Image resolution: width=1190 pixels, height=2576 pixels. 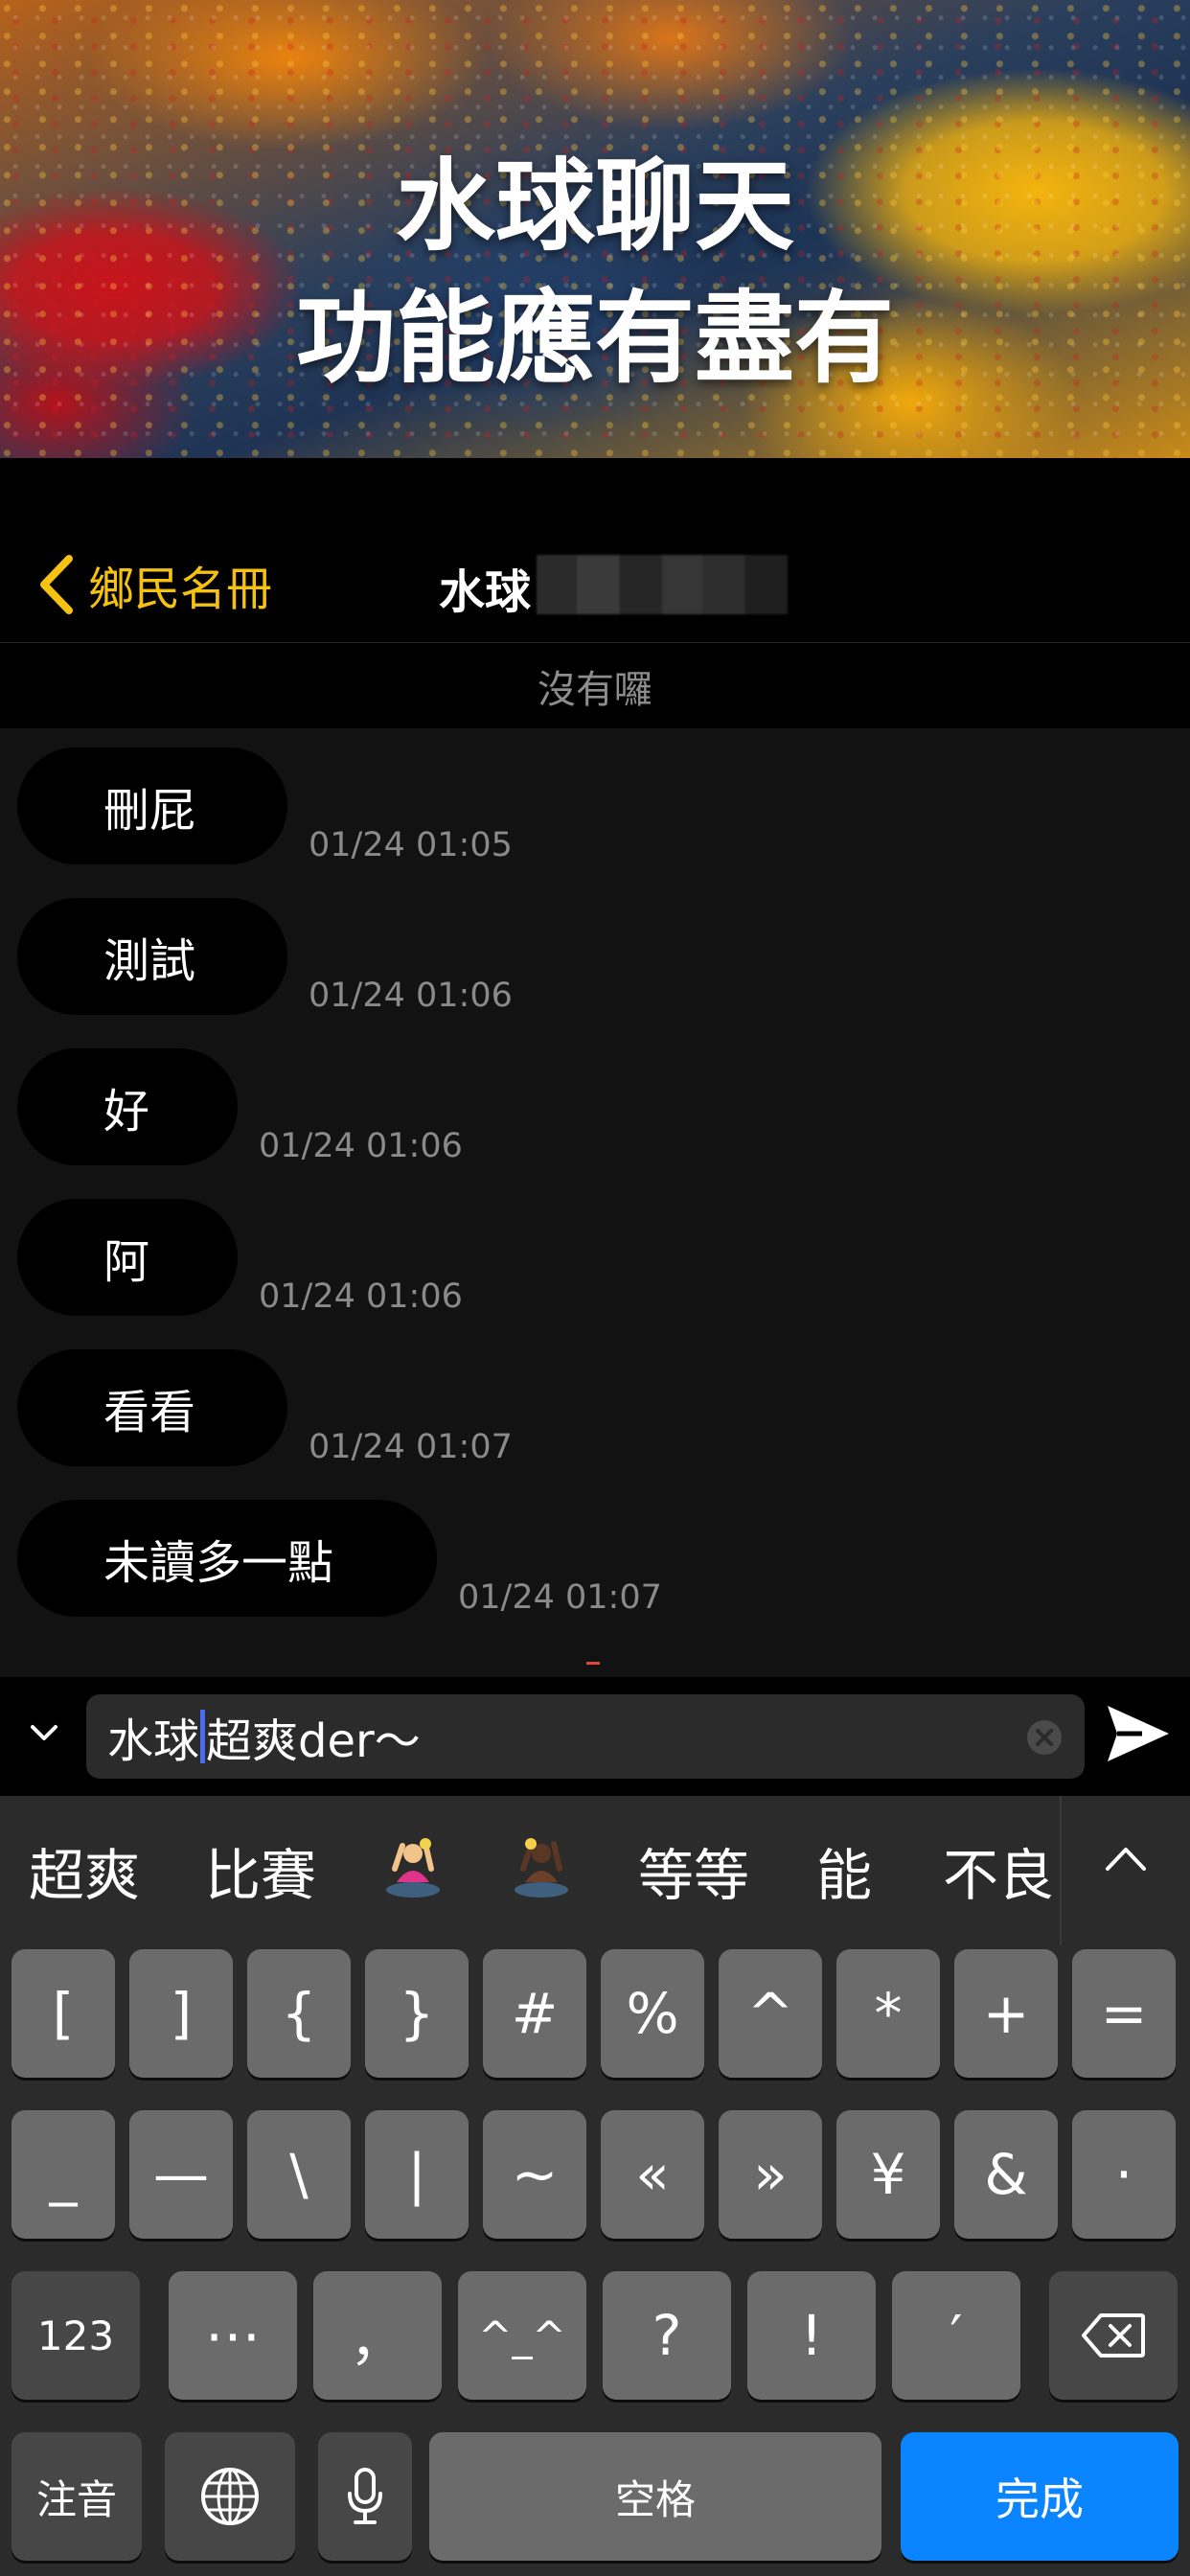 What do you see at coordinates (261, 1870) in the screenshot?
I see `suggestion-item: 比賽` at bounding box center [261, 1870].